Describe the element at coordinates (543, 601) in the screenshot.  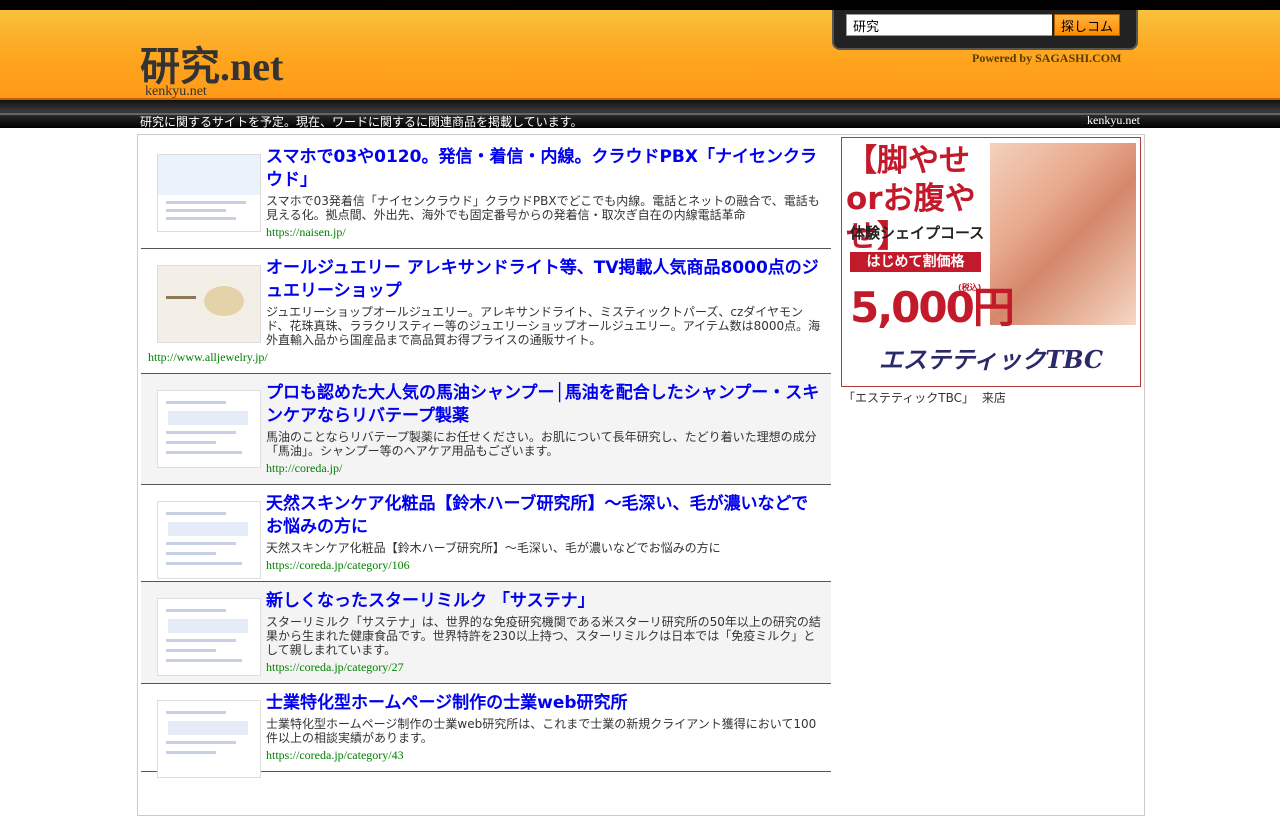
I see `result-title-link: 新しくなったスターリミルク 「サステナ」` at that location.